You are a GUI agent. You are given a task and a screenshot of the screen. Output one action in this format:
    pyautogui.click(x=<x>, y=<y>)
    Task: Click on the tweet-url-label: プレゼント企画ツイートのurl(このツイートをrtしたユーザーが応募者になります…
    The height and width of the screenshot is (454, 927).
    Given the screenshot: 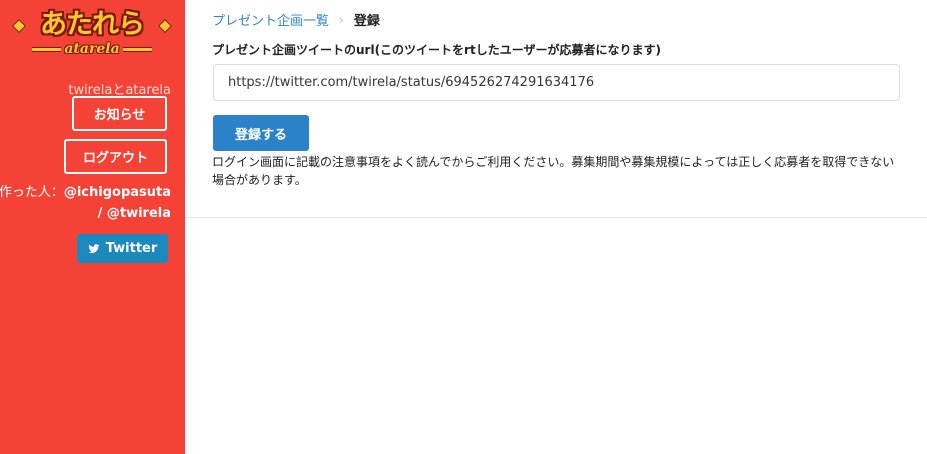 What is the action you would take?
    pyautogui.click(x=436, y=50)
    